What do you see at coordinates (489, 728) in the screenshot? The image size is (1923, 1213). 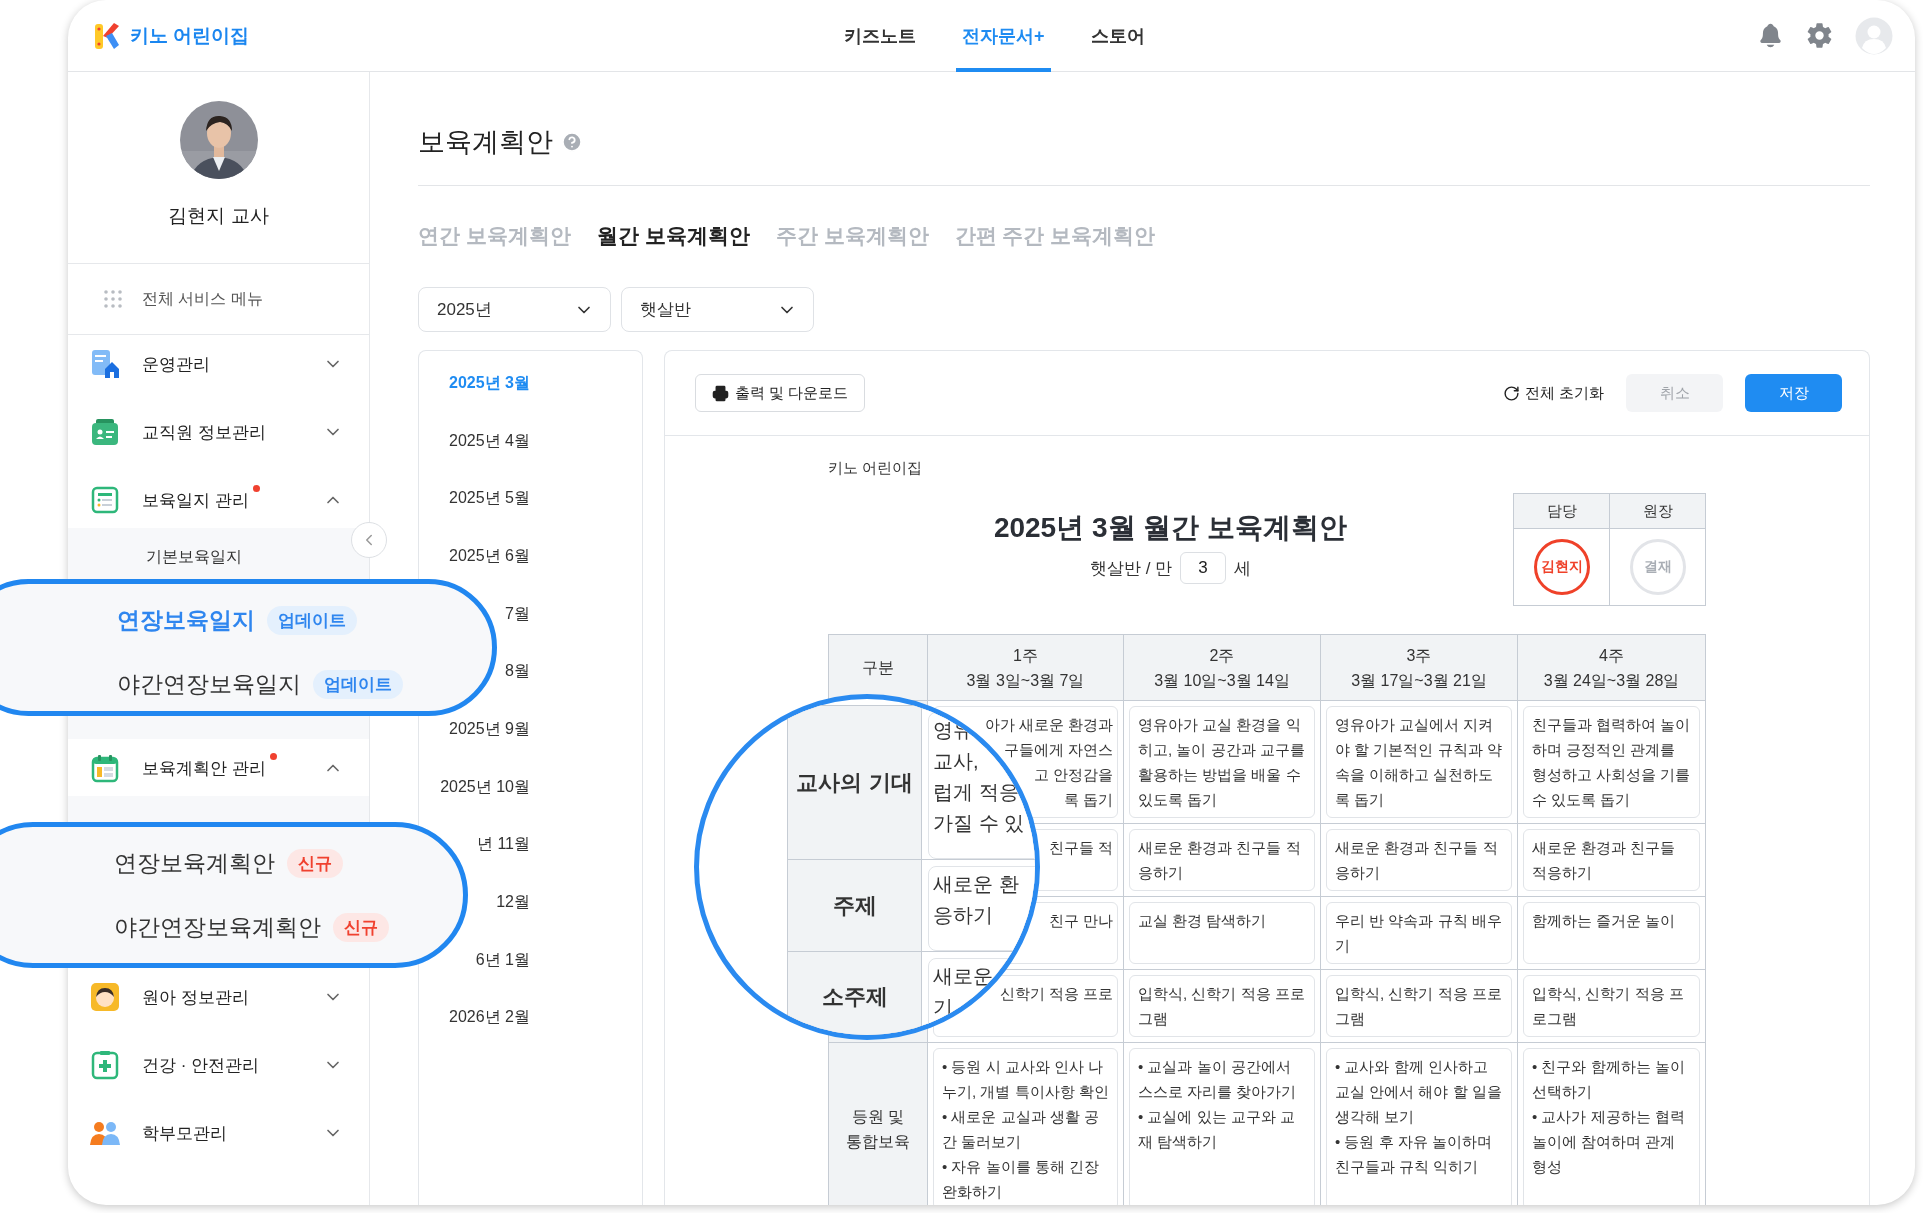 I see `month-item: 2025년 9월` at bounding box center [489, 728].